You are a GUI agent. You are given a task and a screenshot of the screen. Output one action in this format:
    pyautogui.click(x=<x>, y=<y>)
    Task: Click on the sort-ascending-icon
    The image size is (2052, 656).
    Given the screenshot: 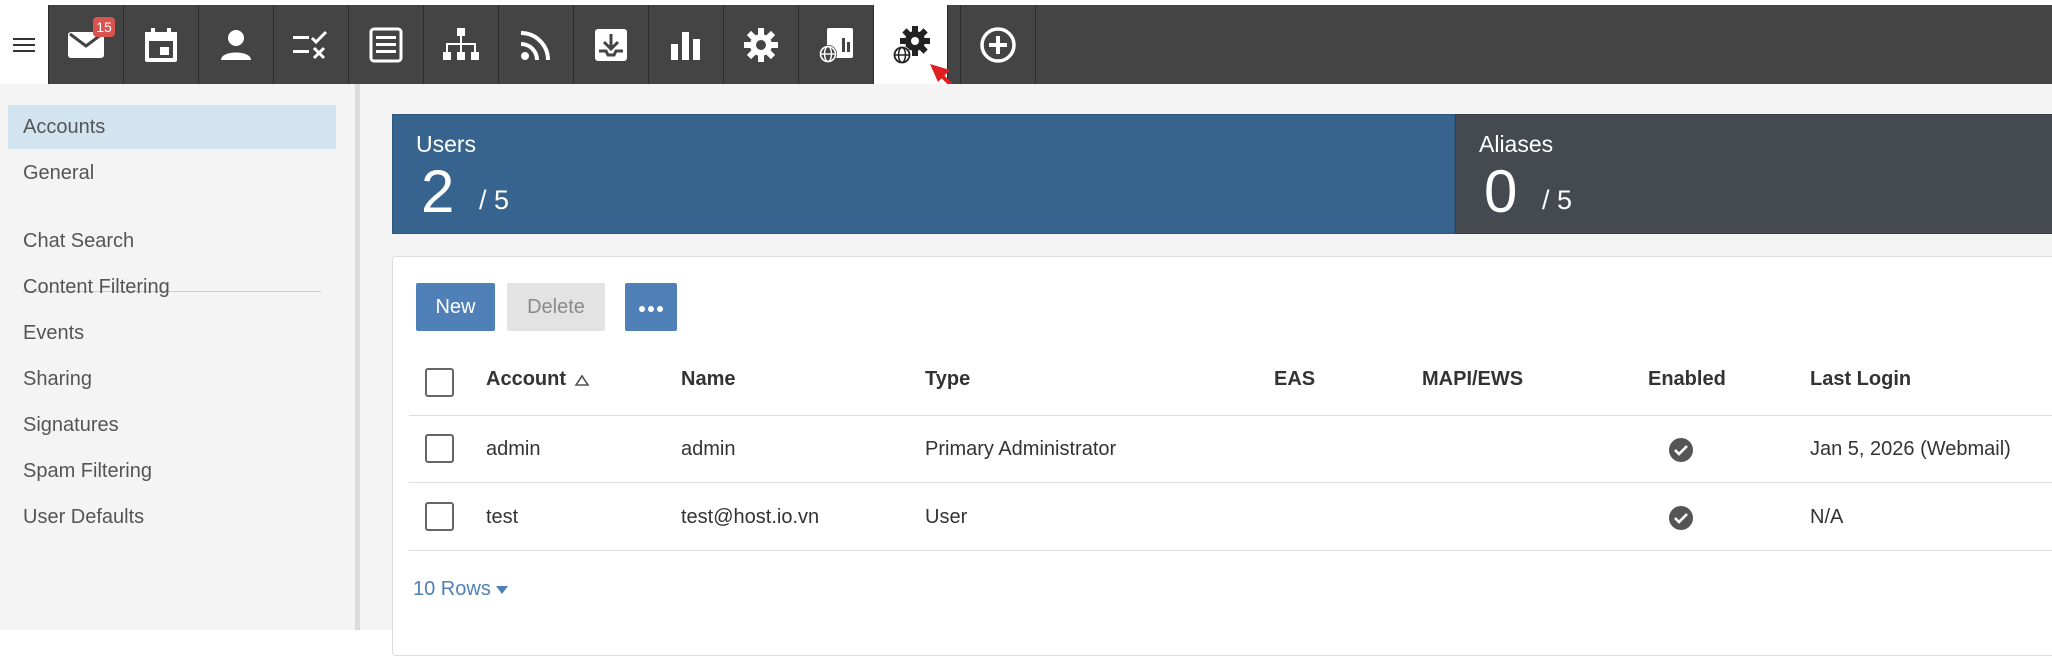 What is the action you would take?
    pyautogui.click(x=582, y=380)
    